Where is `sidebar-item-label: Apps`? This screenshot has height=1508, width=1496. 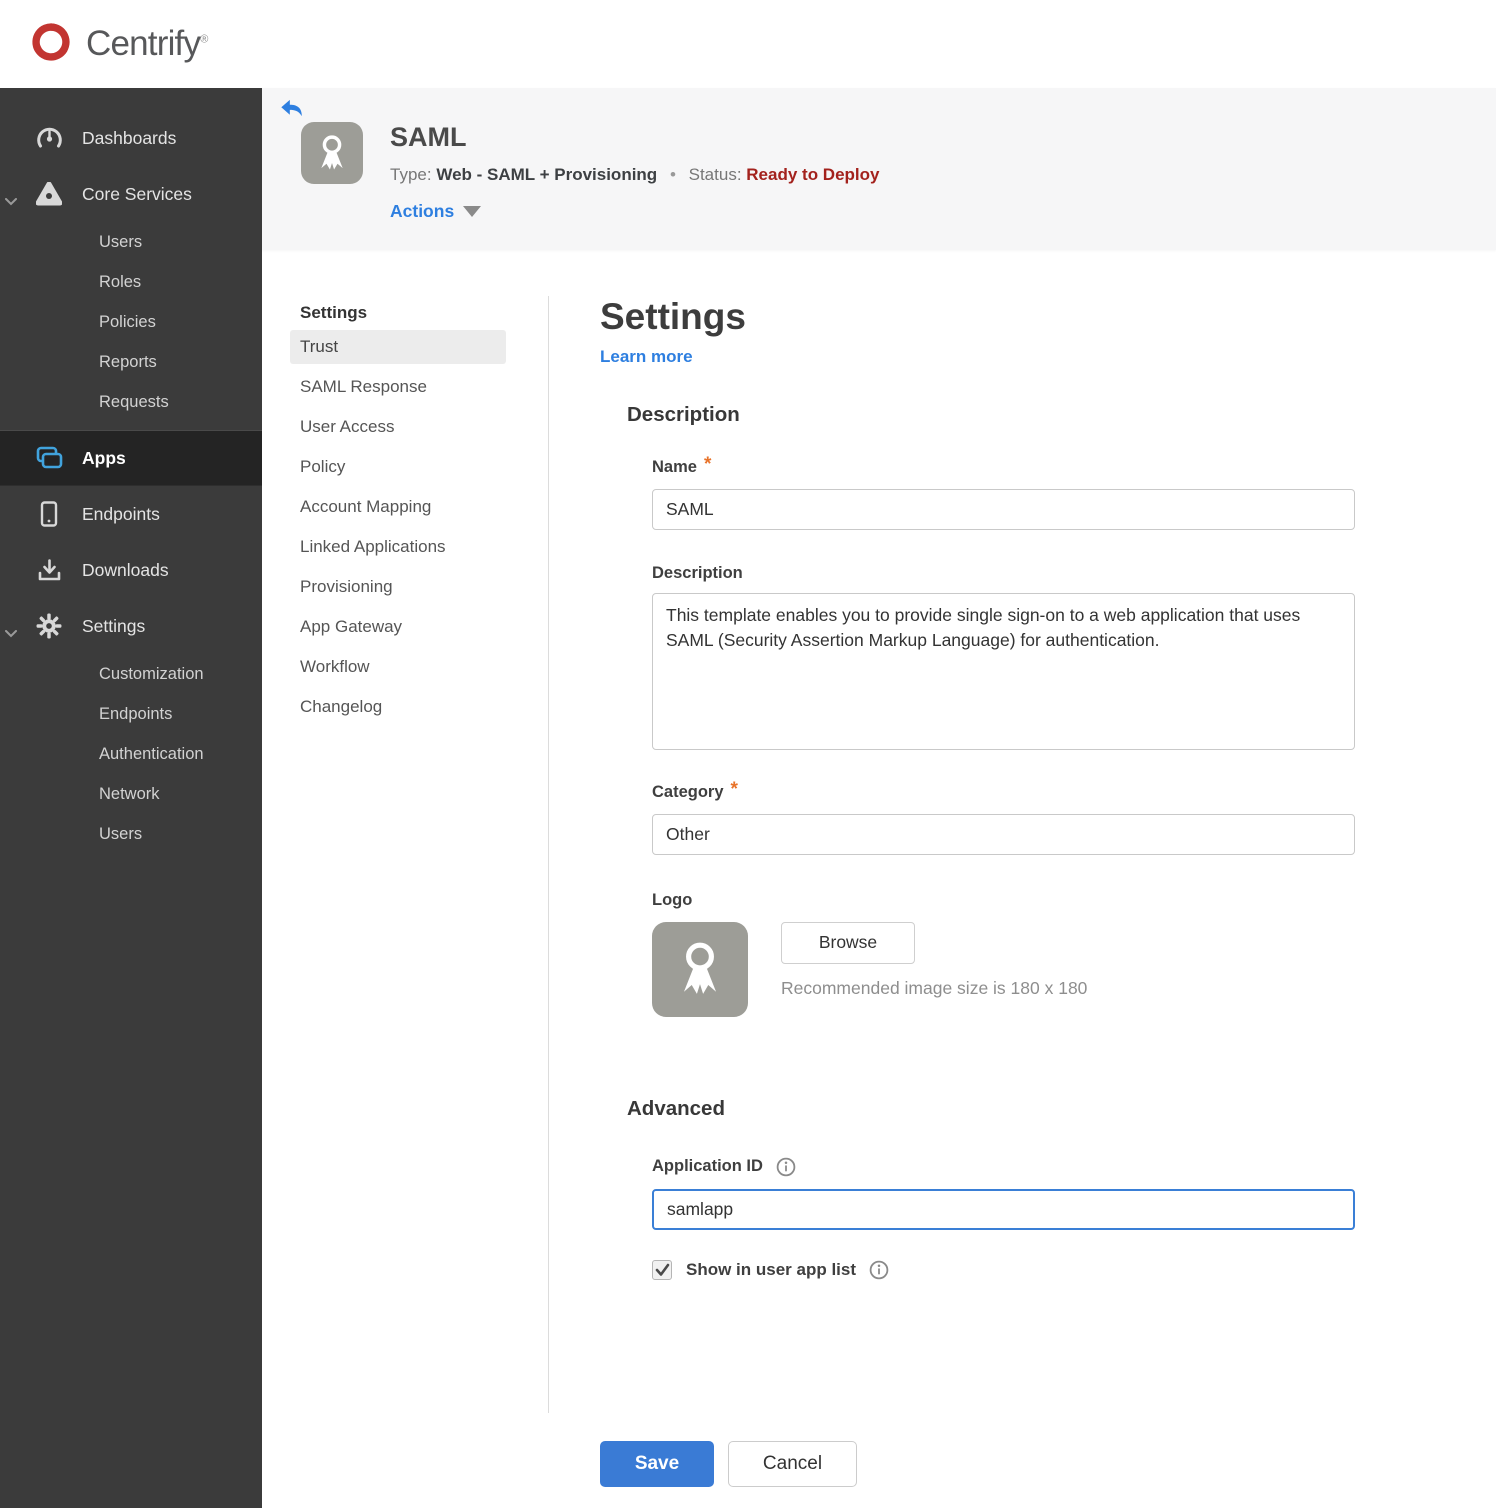 sidebar-item-label: Apps is located at coordinates (104, 457).